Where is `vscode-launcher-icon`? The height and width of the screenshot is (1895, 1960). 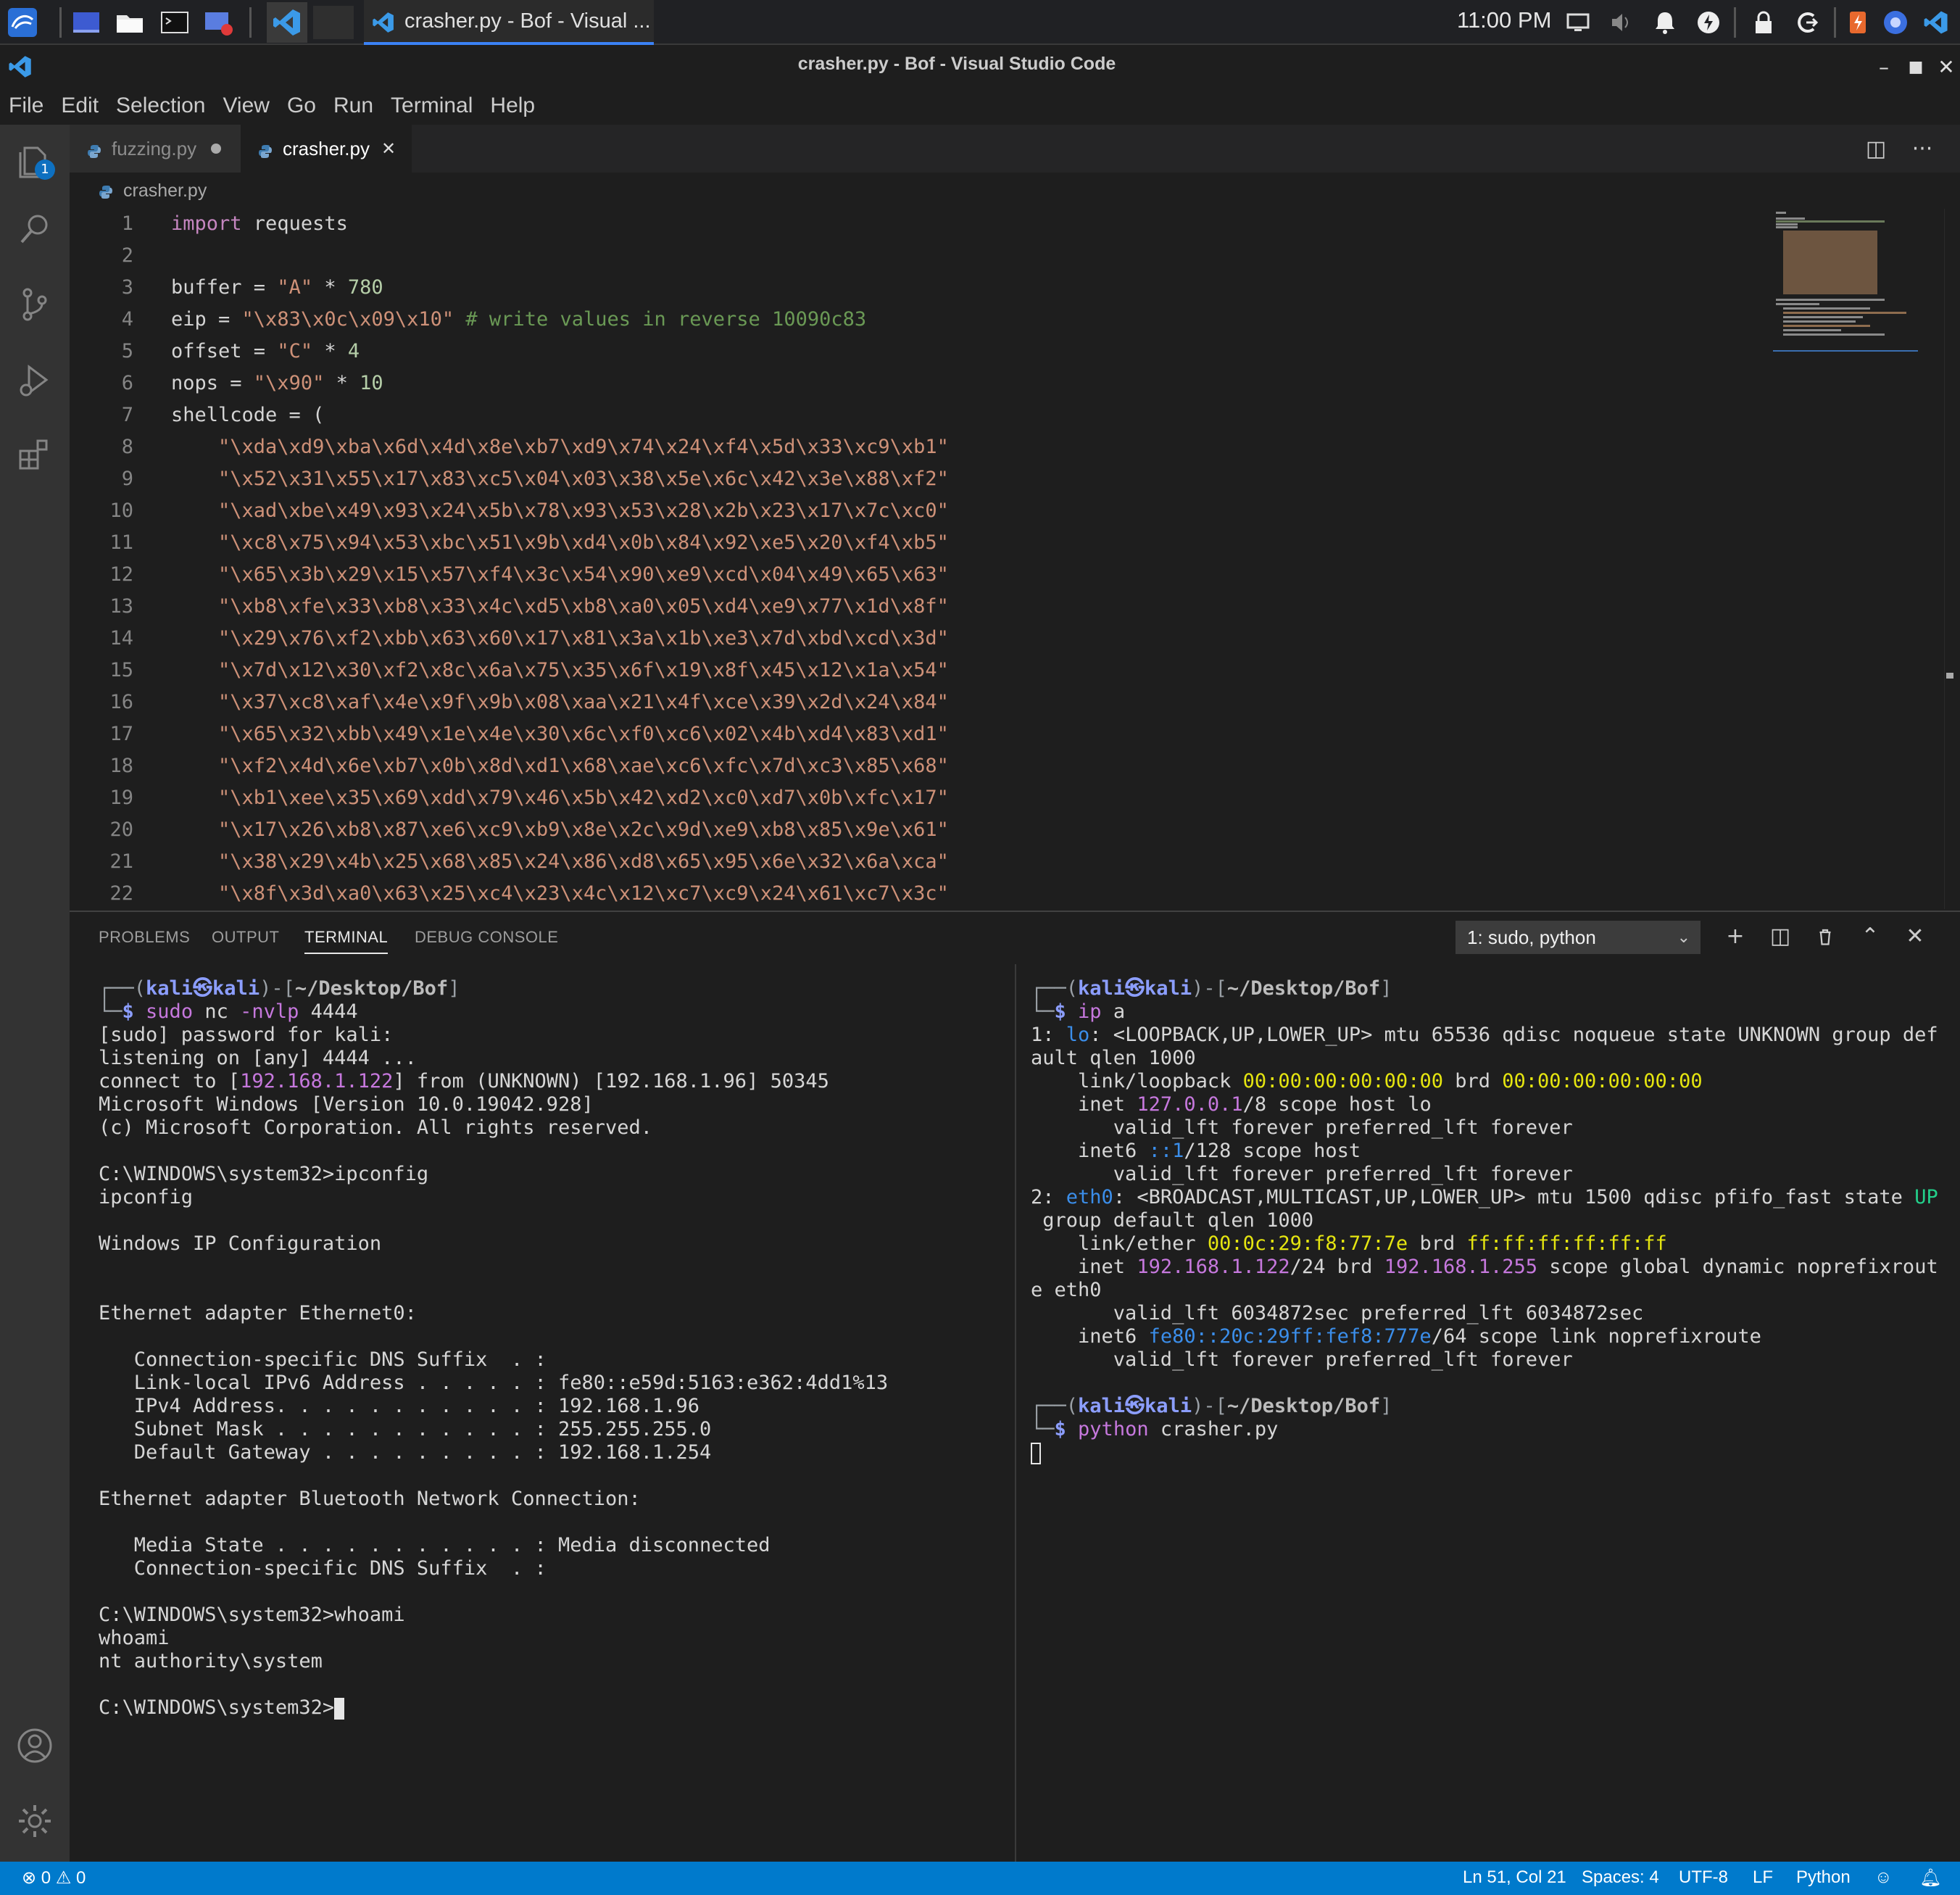
vscode-launcher-icon is located at coordinates (287, 22).